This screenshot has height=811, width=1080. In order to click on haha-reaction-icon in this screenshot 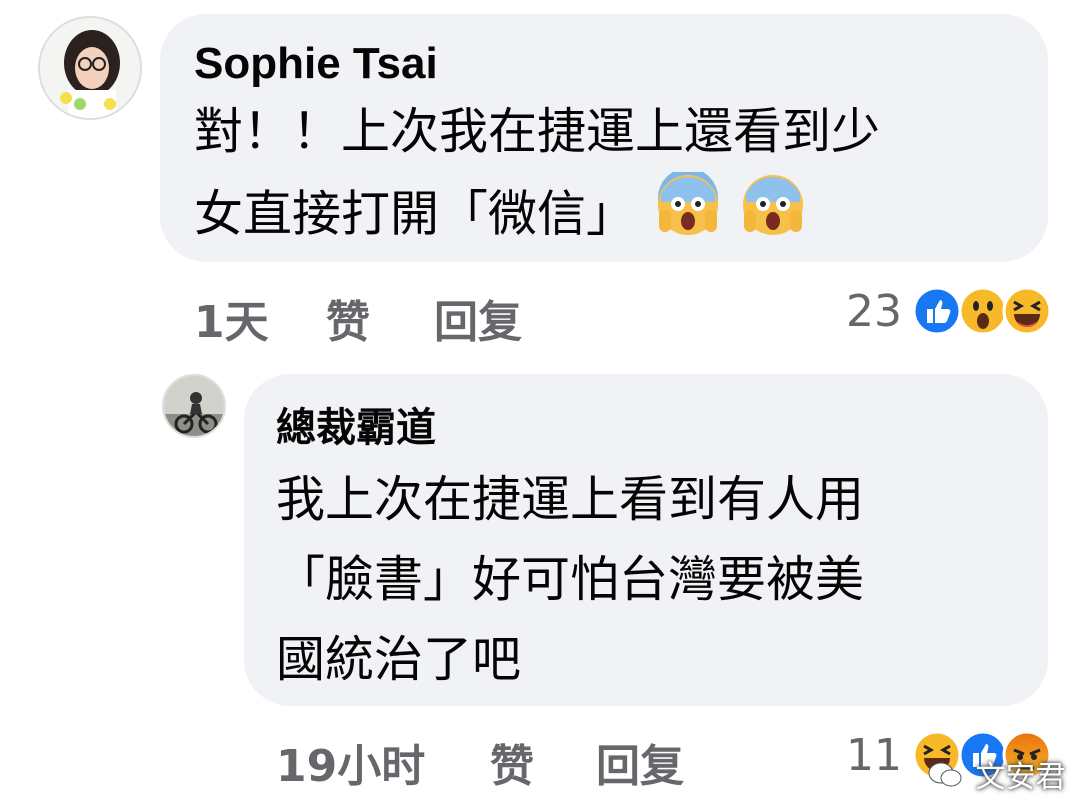, I will do `click(1027, 311)`.